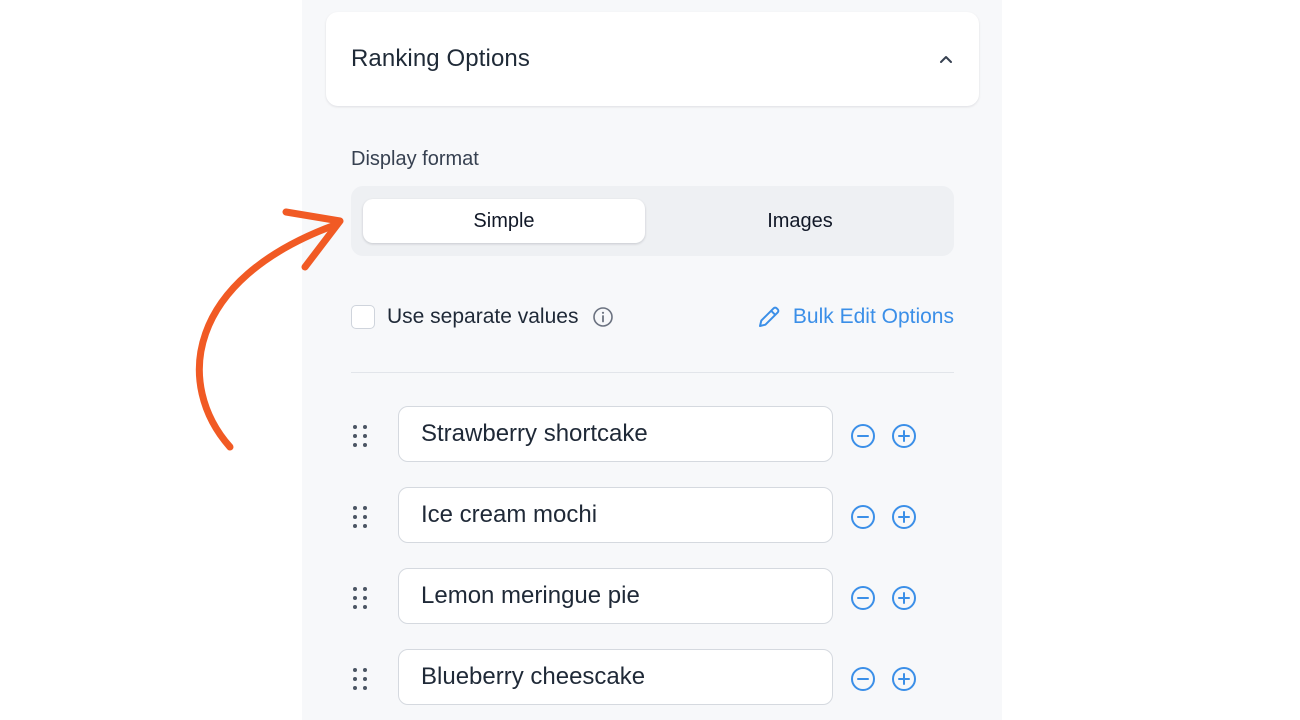  Describe the element at coordinates (873, 316) in the screenshot. I see `bulk-edit-options-label: Bulk Edit Options` at that location.